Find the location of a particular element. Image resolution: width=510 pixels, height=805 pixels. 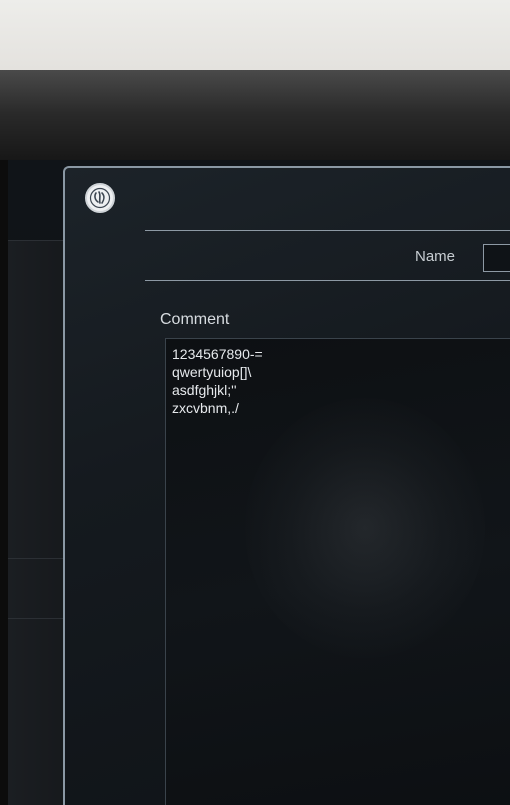

name-input is located at coordinates (496, 258).